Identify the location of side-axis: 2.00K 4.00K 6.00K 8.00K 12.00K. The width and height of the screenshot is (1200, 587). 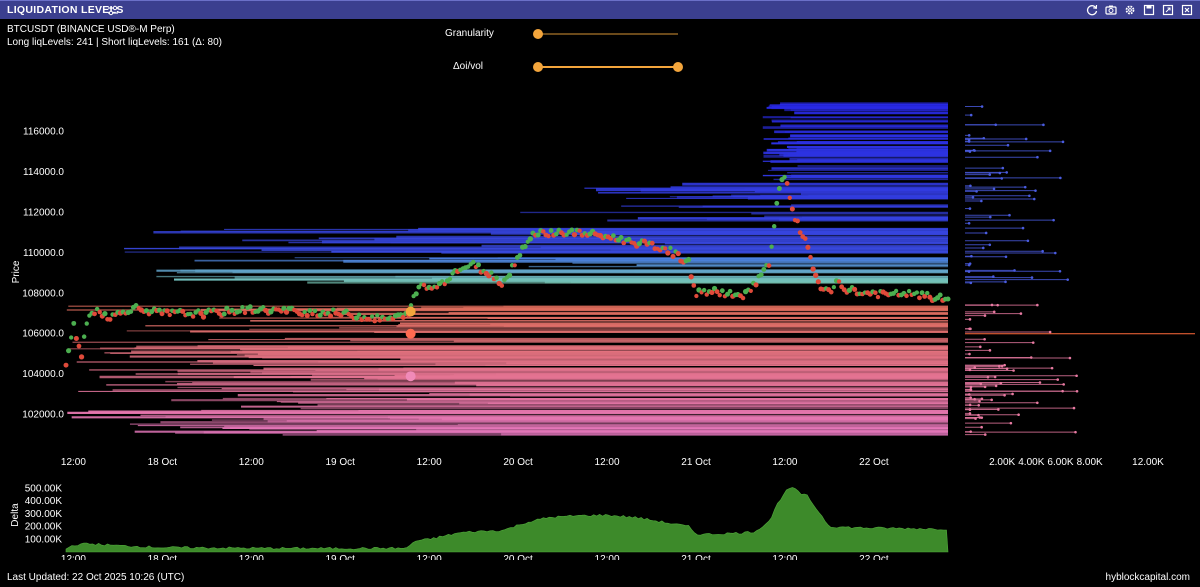
(1076, 462).